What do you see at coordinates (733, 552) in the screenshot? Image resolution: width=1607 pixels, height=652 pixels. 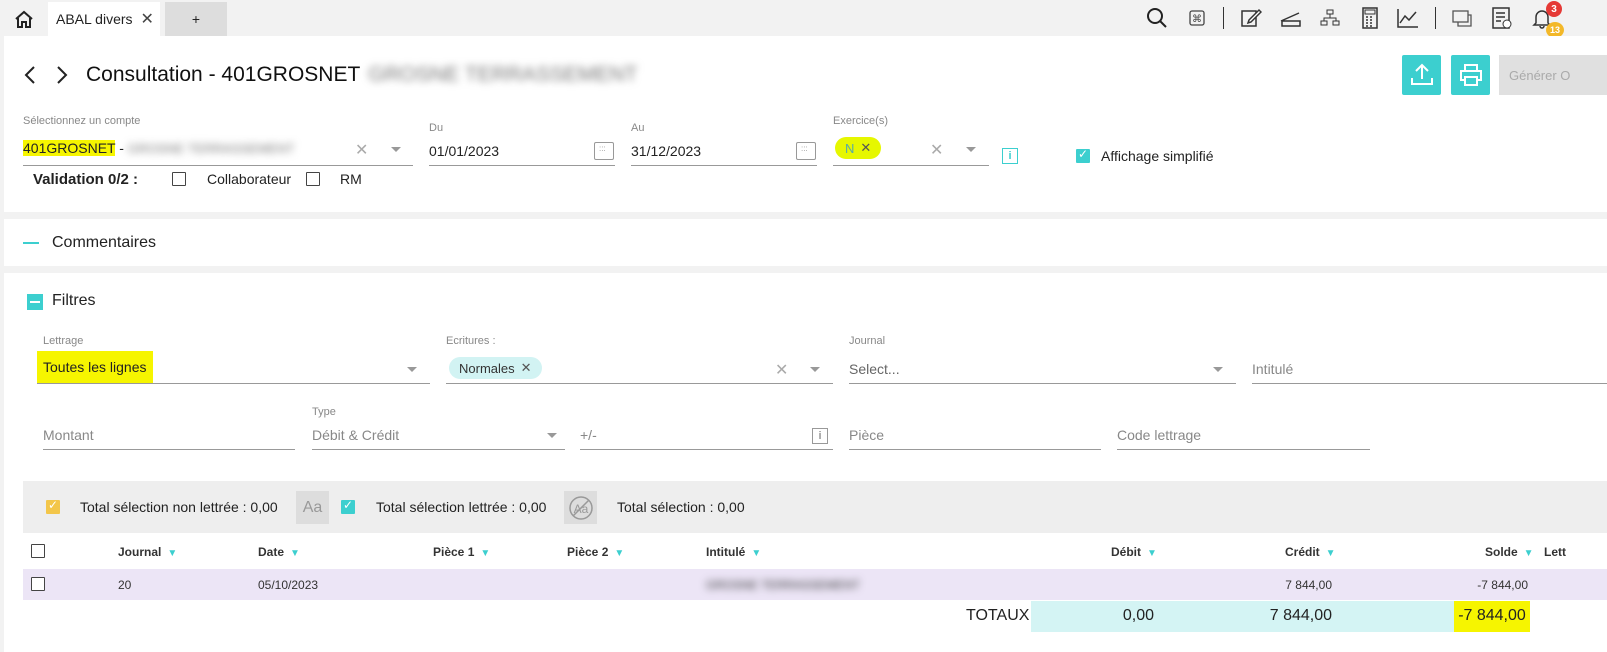 I see `column-header-intitule: Intitulé ▼` at bounding box center [733, 552].